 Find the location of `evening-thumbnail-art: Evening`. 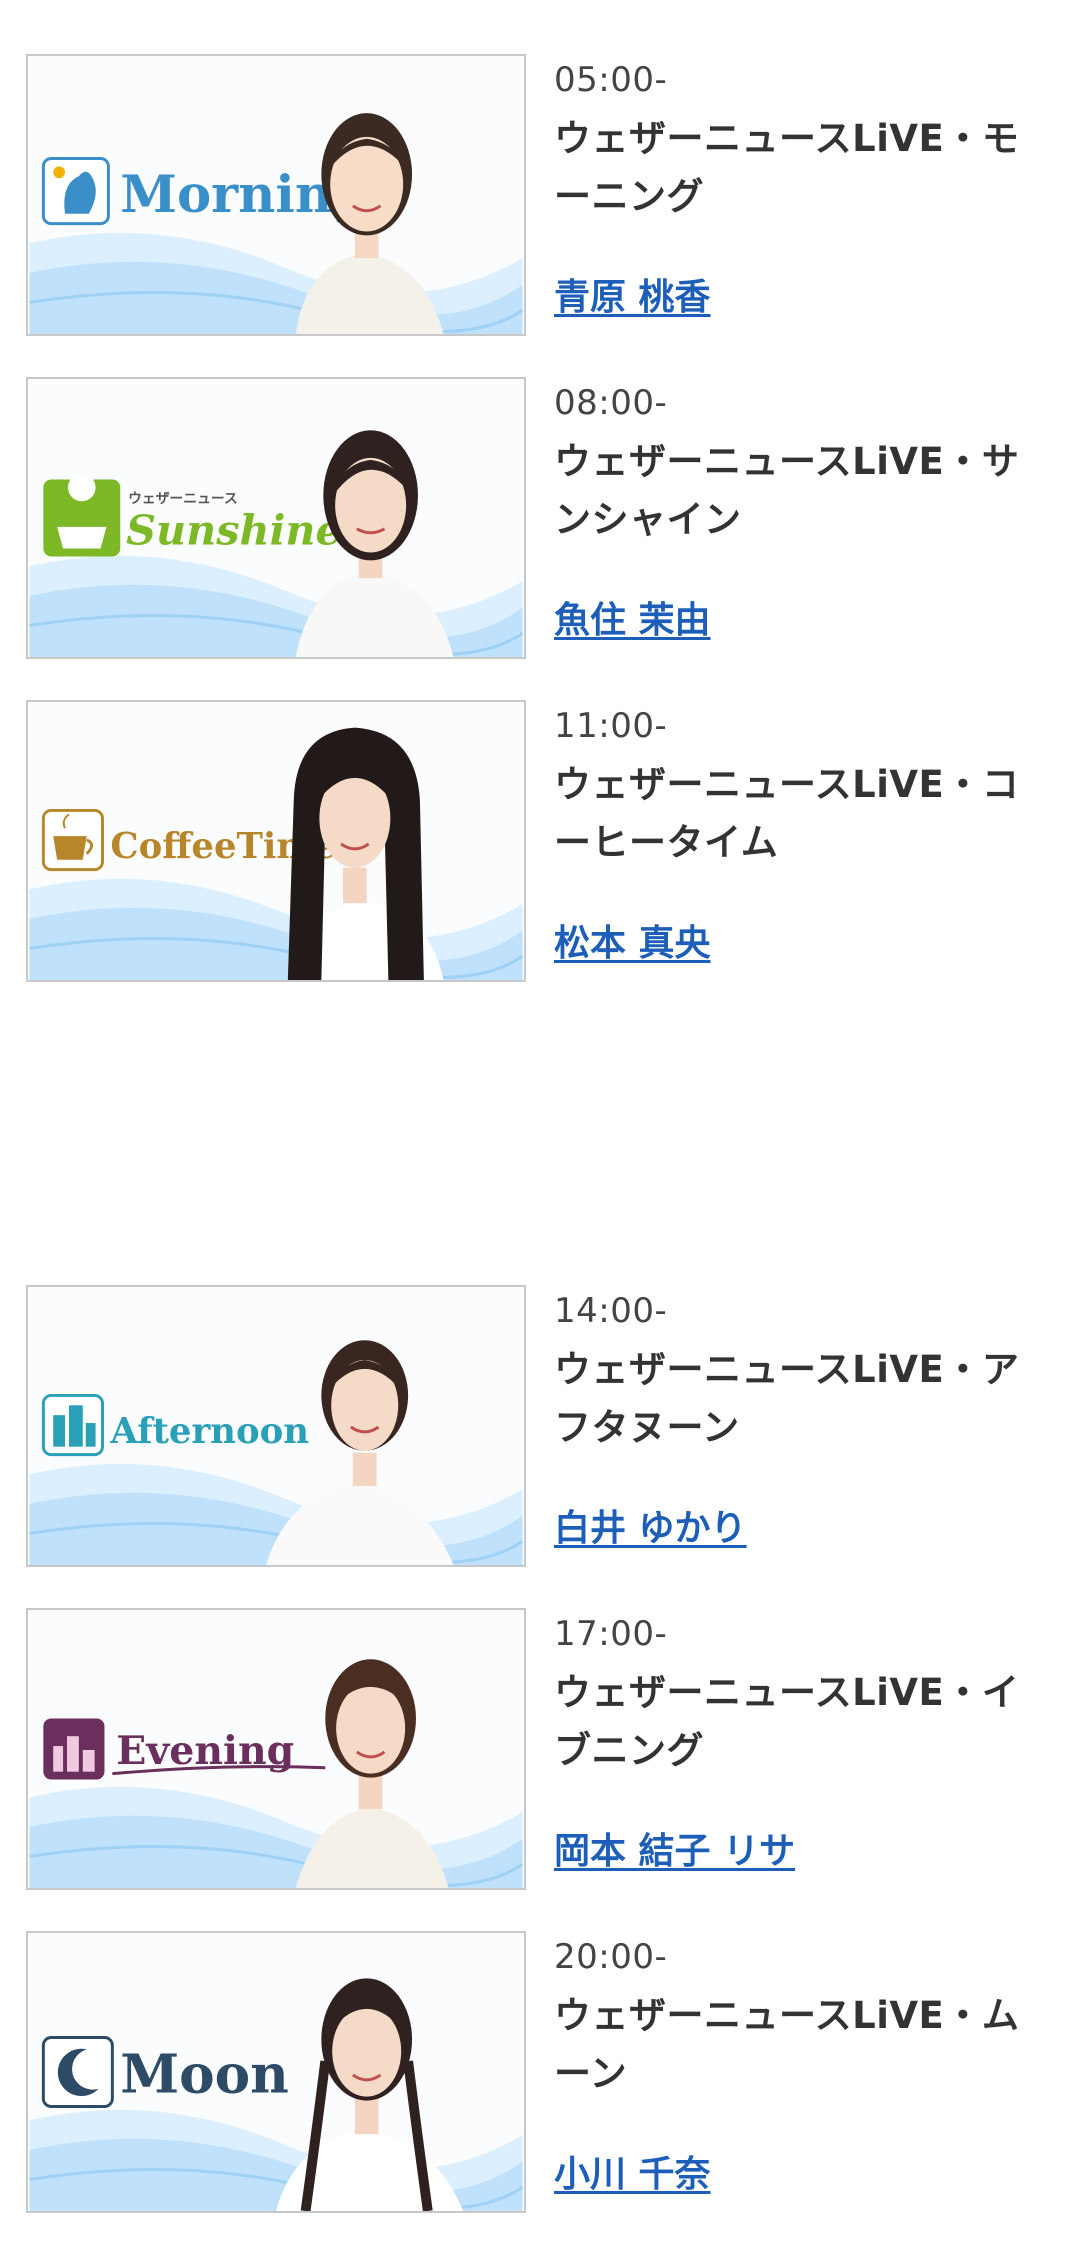

evening-thumbnail-art: Evening is located at coordinates (276, 1773).